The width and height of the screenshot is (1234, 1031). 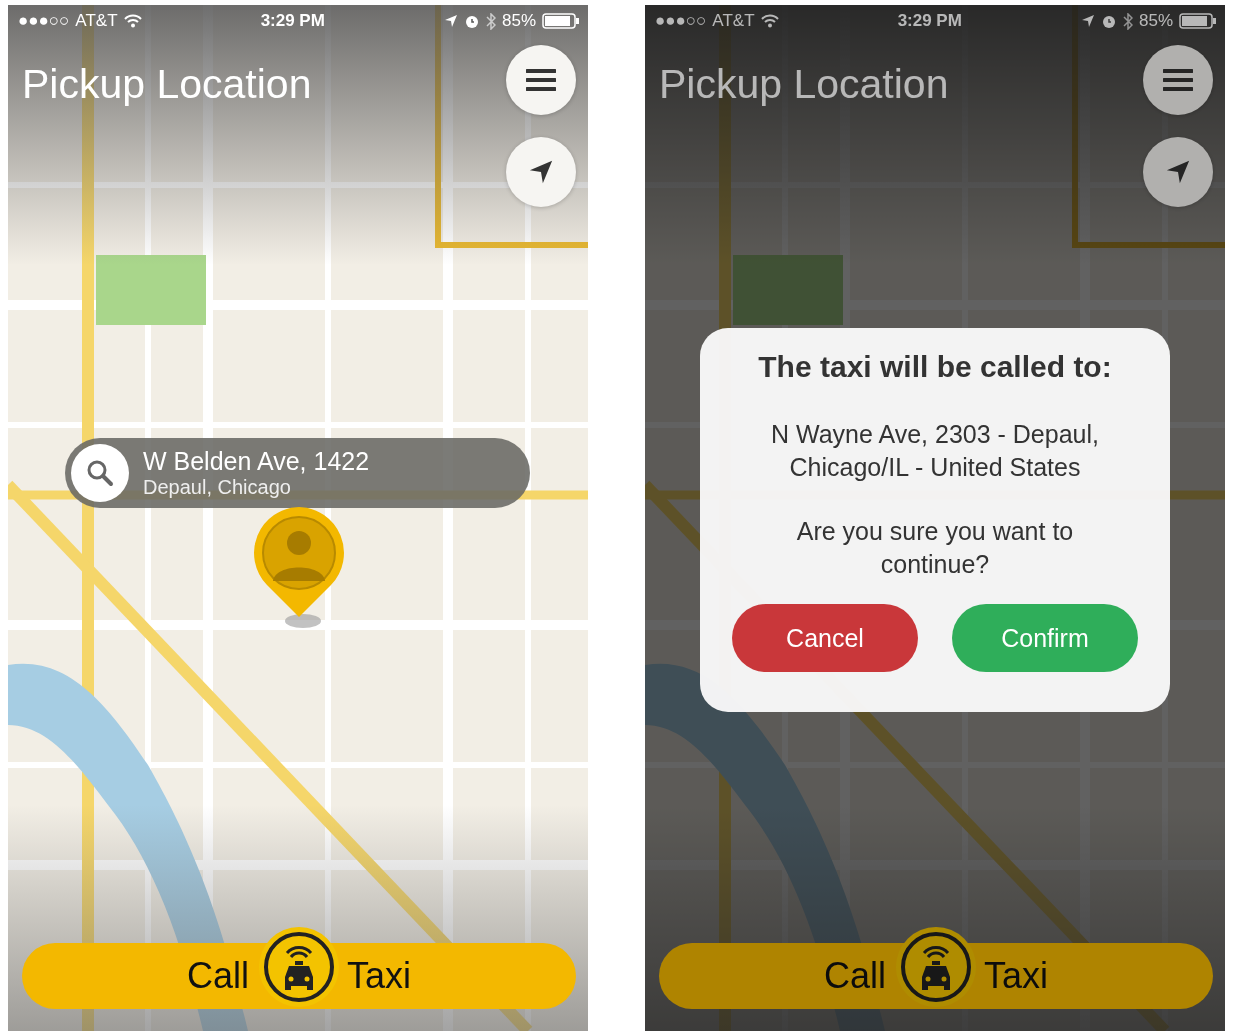 What do you see at coordinates (1045, 638) in the screenshot?
I see `confirm-button: Confirm` at bounding box center [1045, 638].